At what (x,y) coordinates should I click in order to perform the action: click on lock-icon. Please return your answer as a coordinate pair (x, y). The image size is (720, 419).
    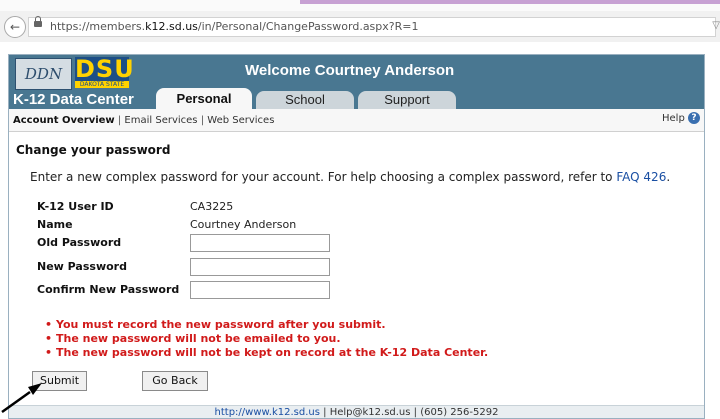
    Looking at the image, I should click on (38, 21).